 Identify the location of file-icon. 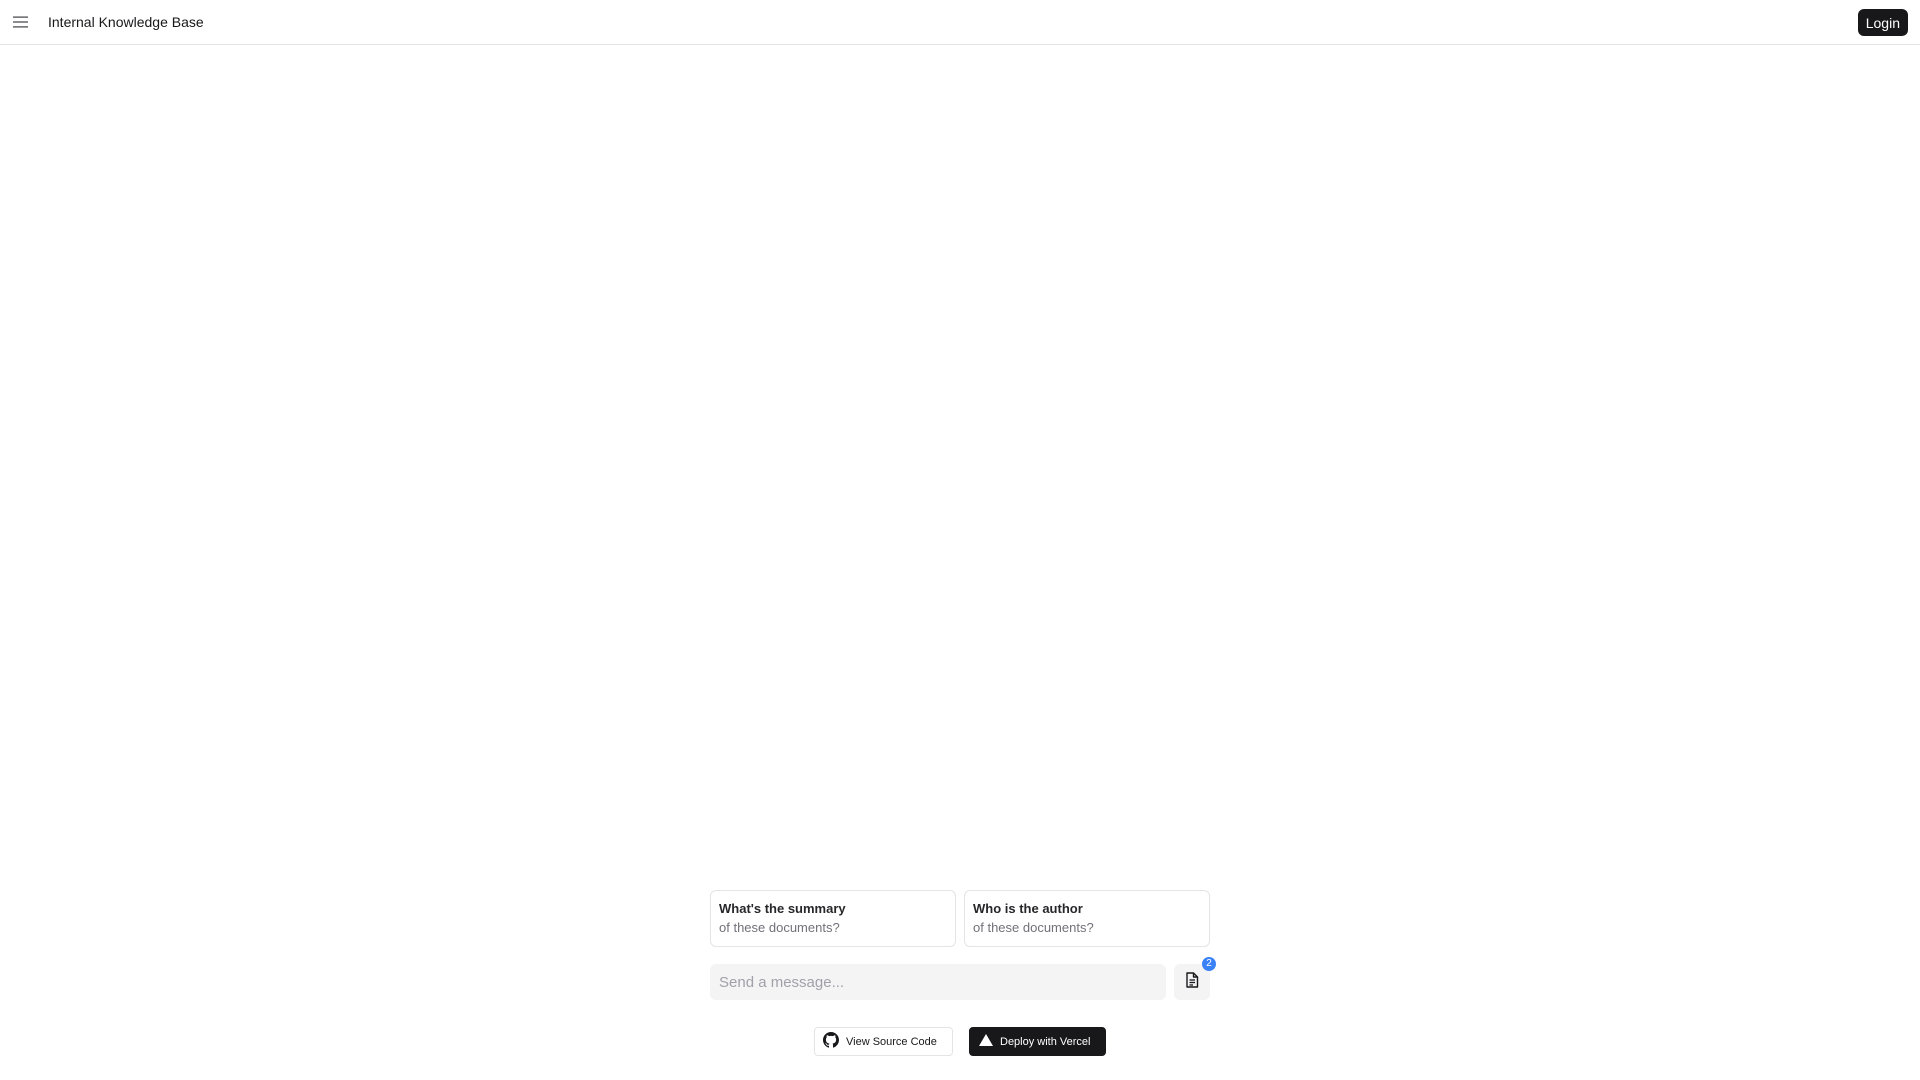
(1192, 982).